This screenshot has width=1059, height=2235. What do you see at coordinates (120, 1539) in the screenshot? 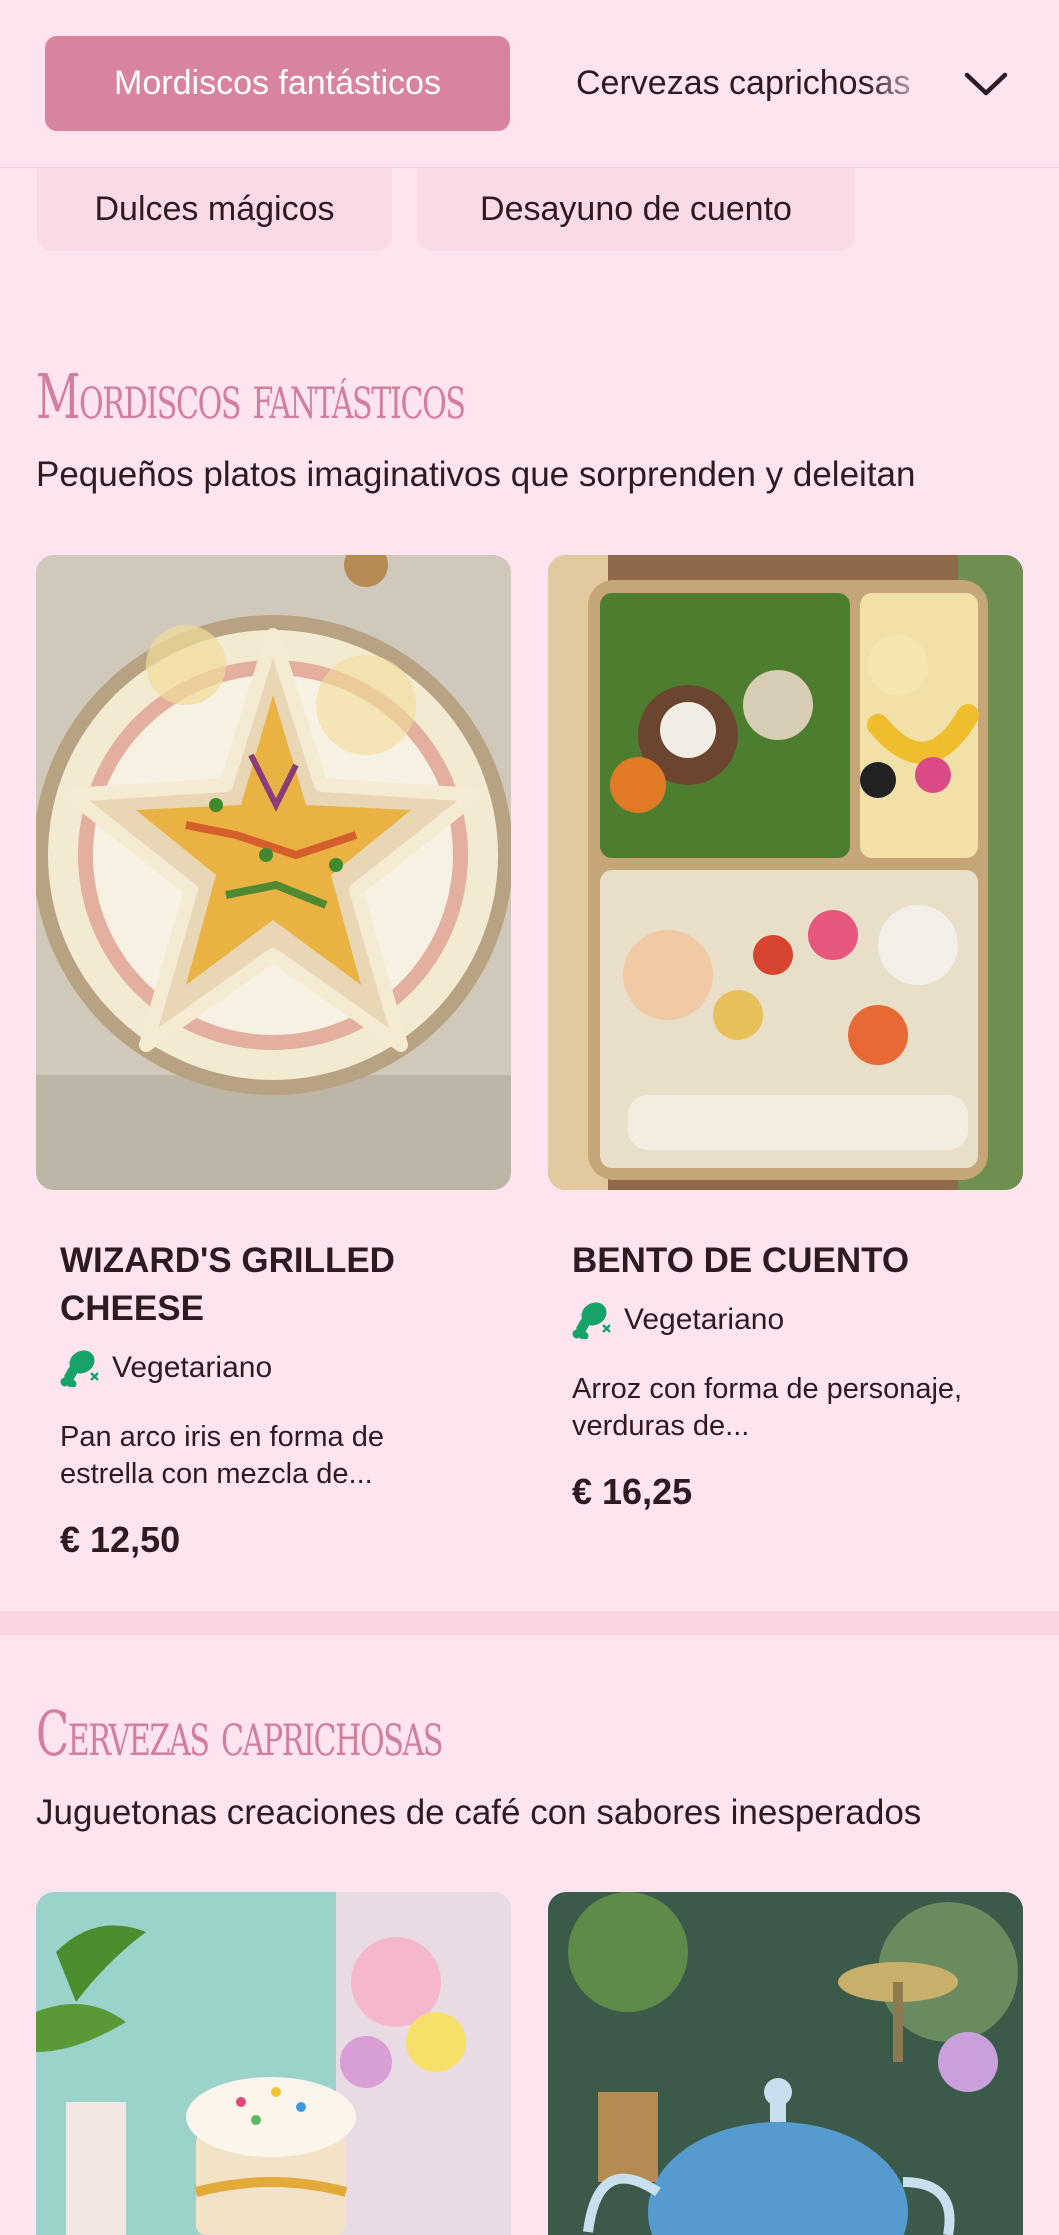
I see `item-price: € 12,50` at bounding box center [120, 1539].